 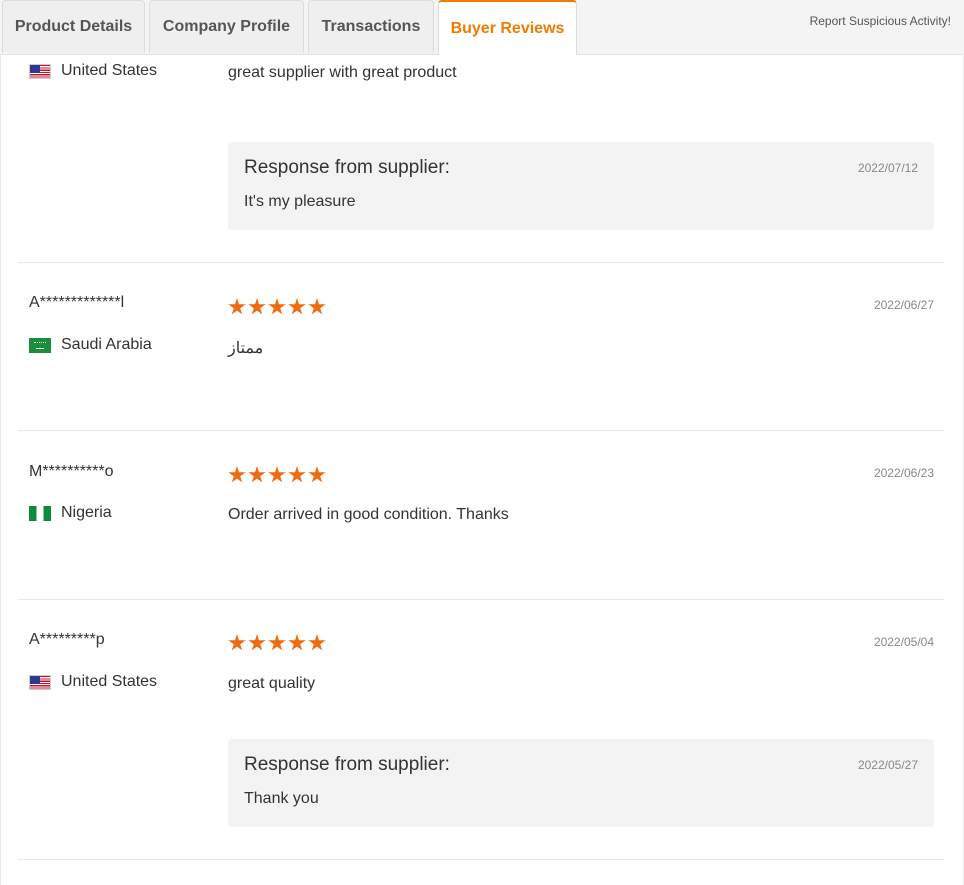 I want to click on buyer-country: Saudi Arabia, so click(x=90, y=345).